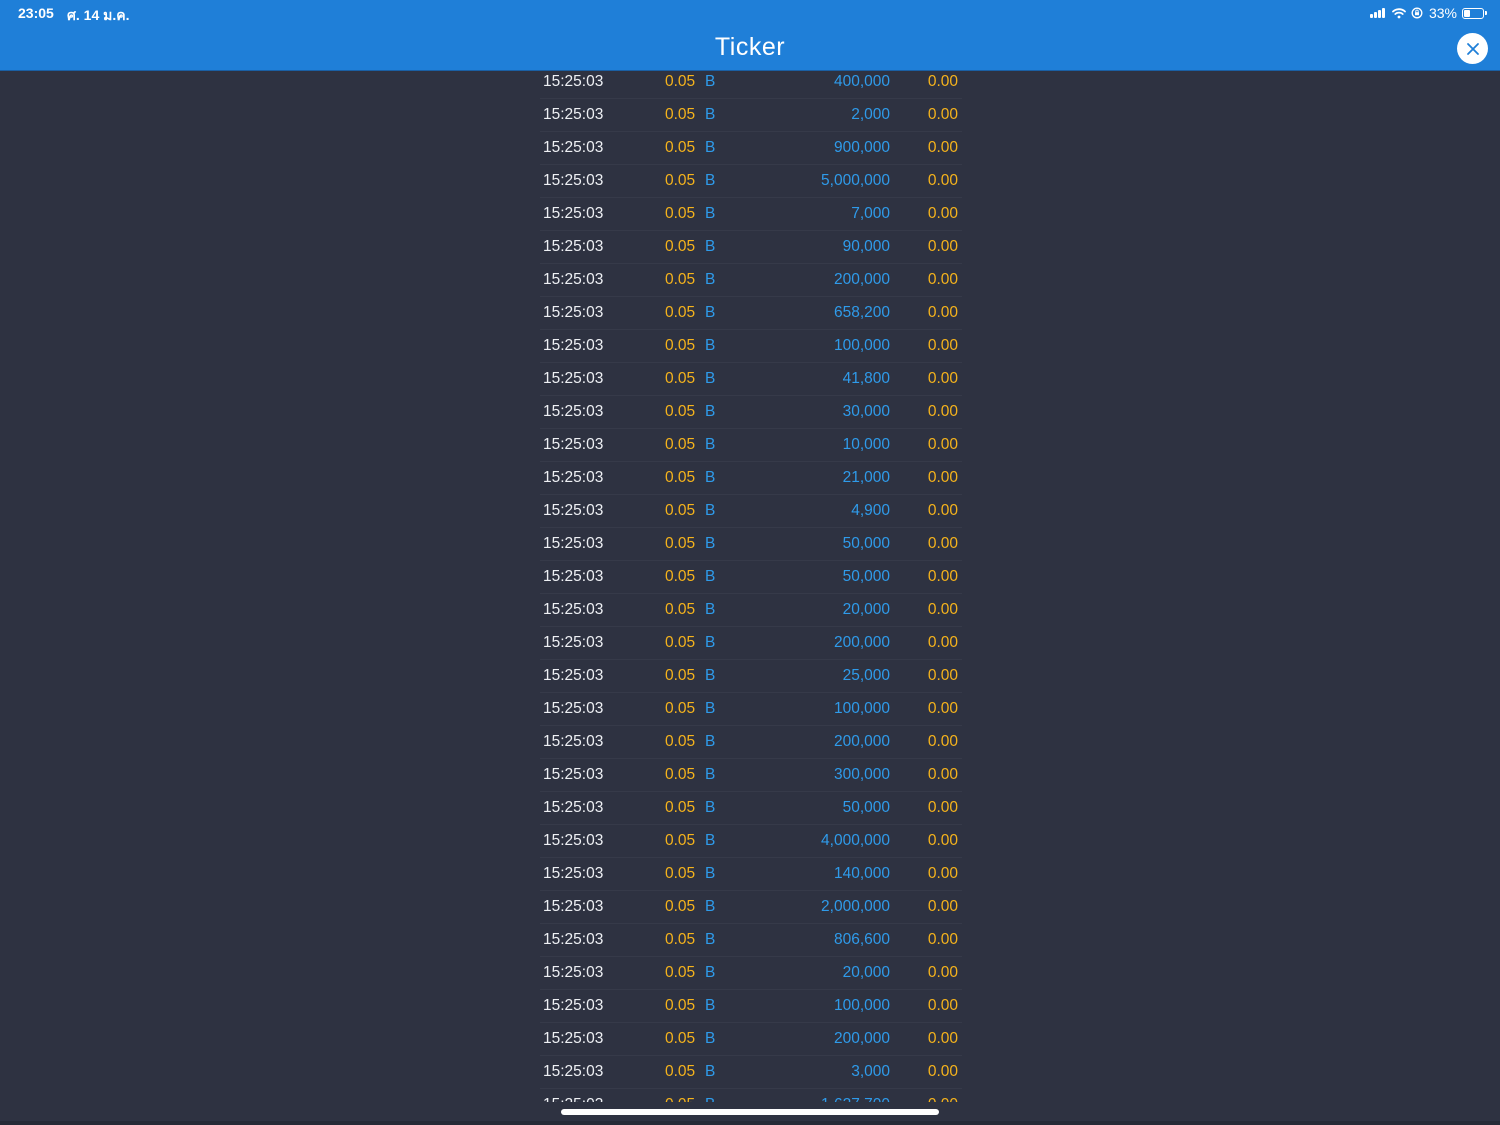 The width and height of the screenshot is (1500, 1125). Describe the element at coordinates (751, 511) in the screenshot. I see `ticker-row: 15:25:03 0.05 B 4,900 0.00` at that location.